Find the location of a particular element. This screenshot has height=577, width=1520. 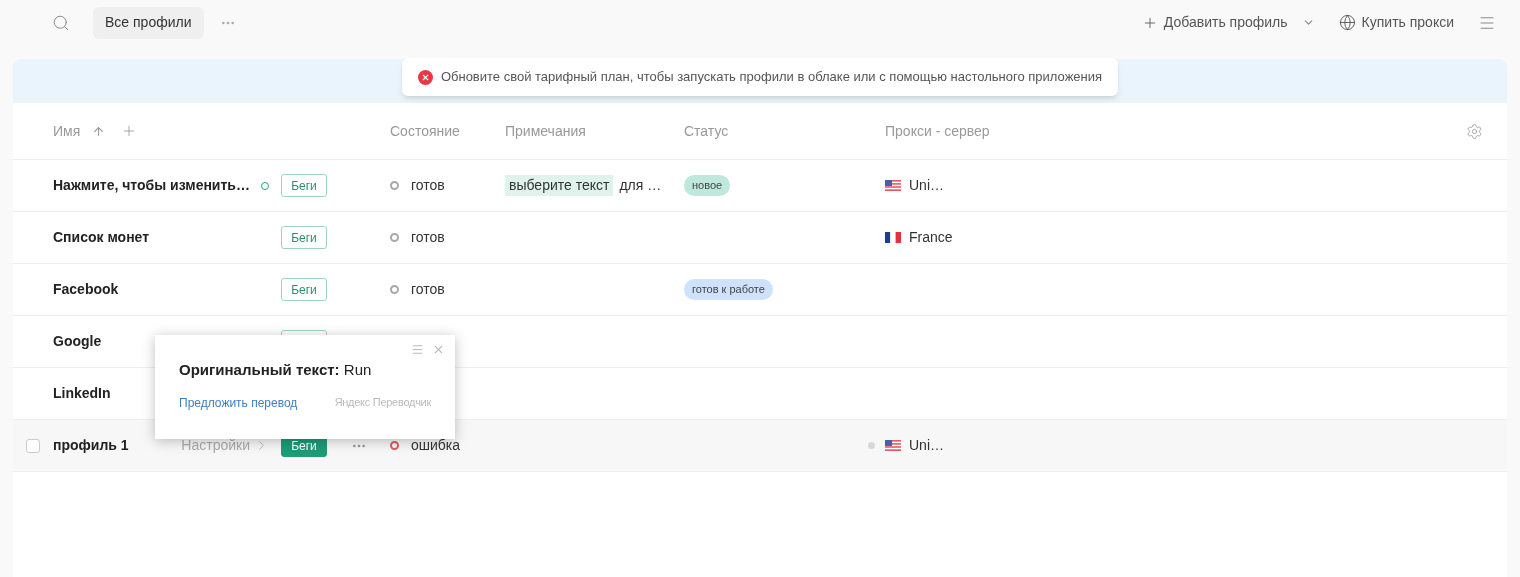

translator-brand: Яндекс Переводчик is located at coordinates (382, 403).